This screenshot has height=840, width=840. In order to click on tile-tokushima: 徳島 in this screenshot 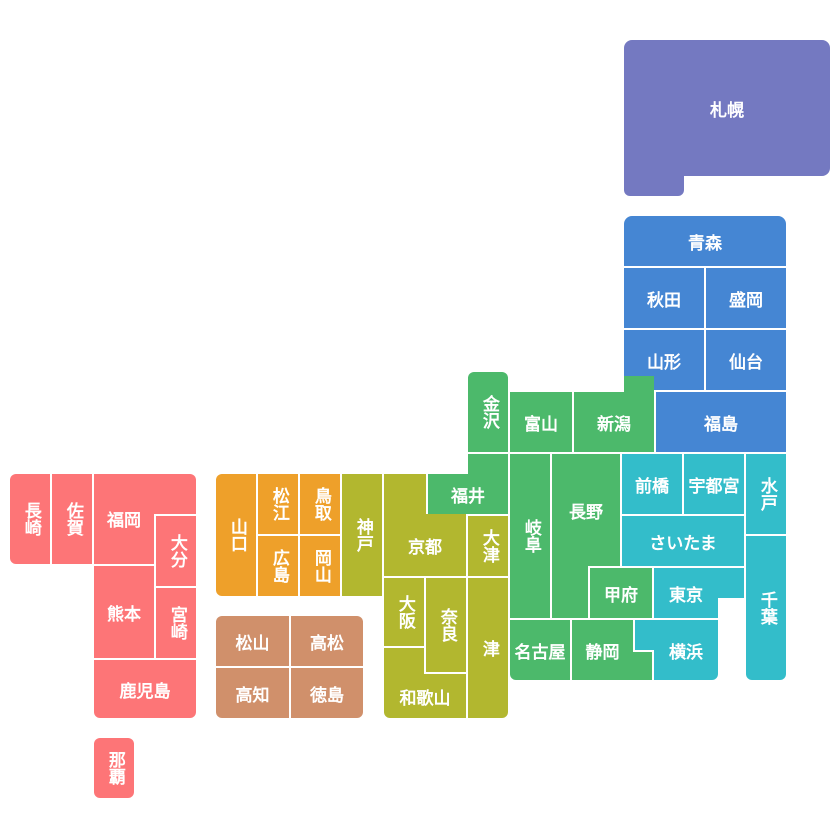, I will do `click(327, 693)`.